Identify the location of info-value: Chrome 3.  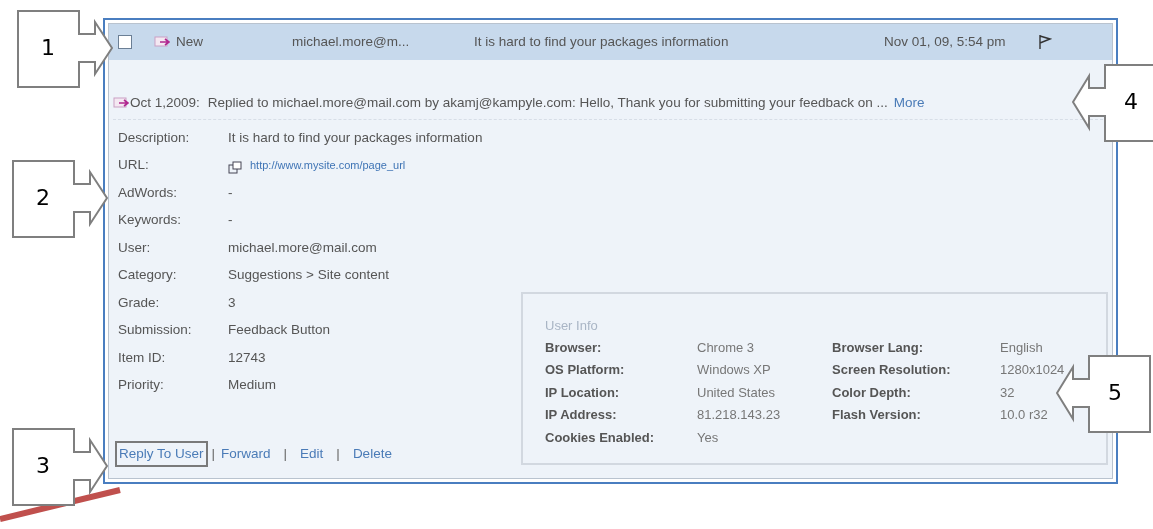
(726, 347).